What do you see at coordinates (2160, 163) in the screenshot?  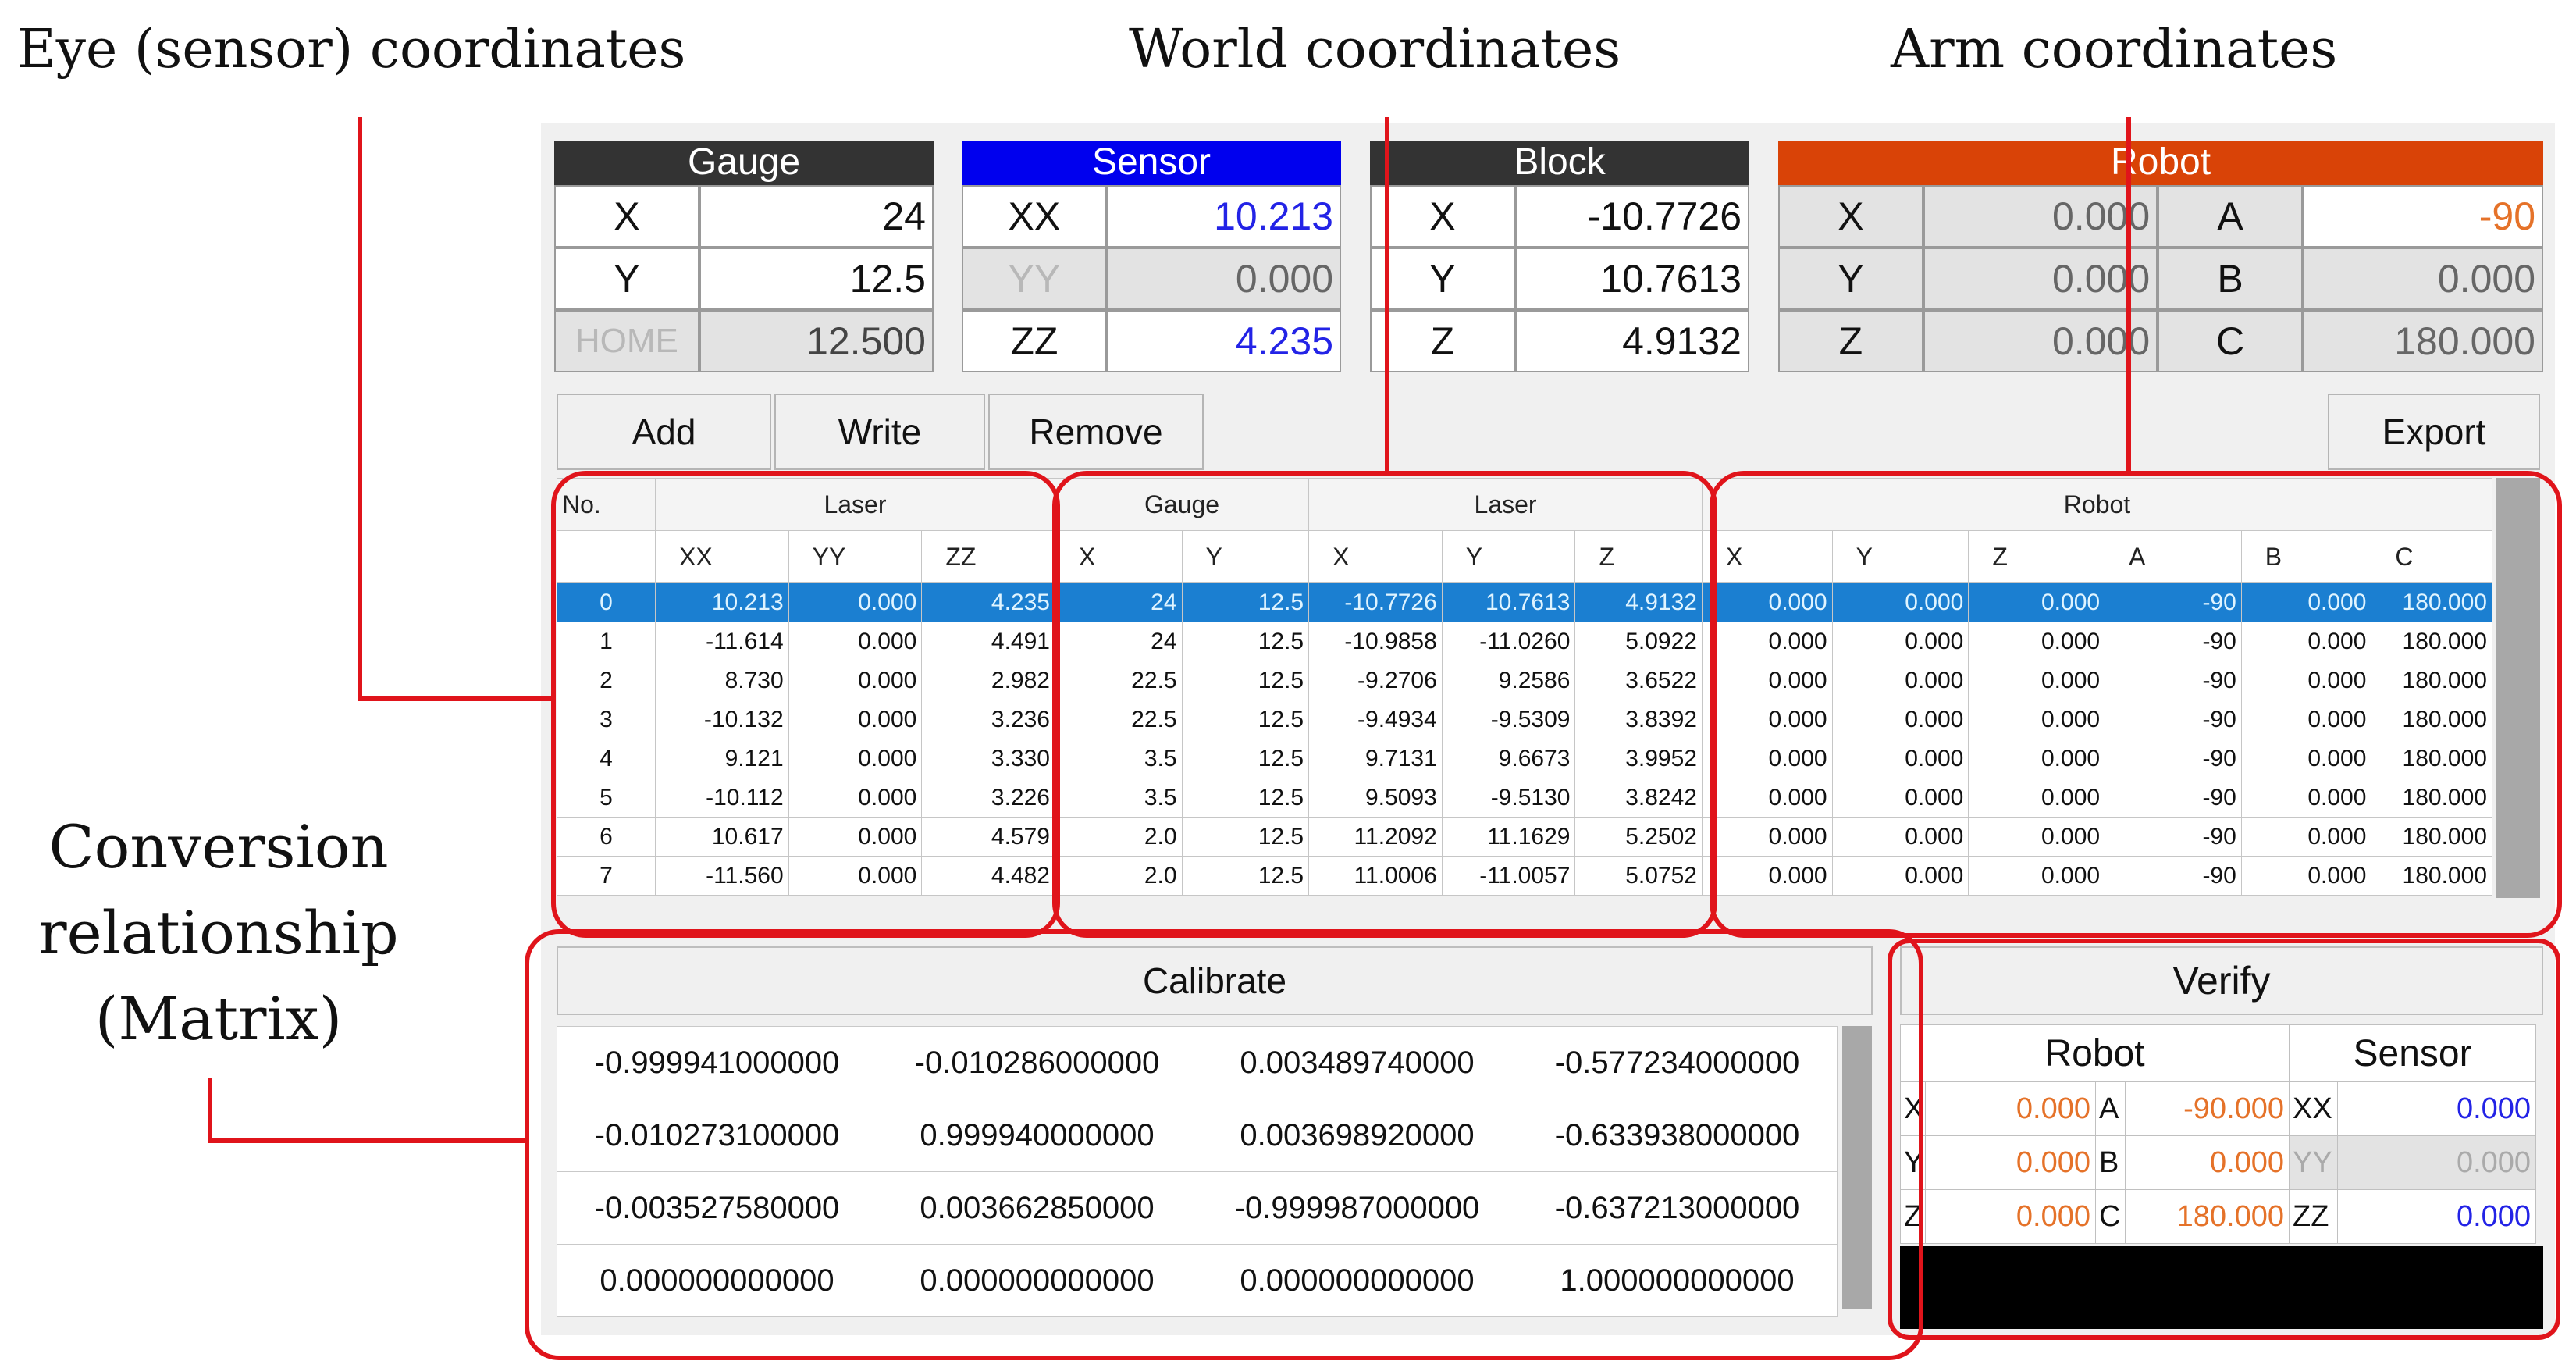 I see `robot-header: Robot` at bounding box center [2160, 163].